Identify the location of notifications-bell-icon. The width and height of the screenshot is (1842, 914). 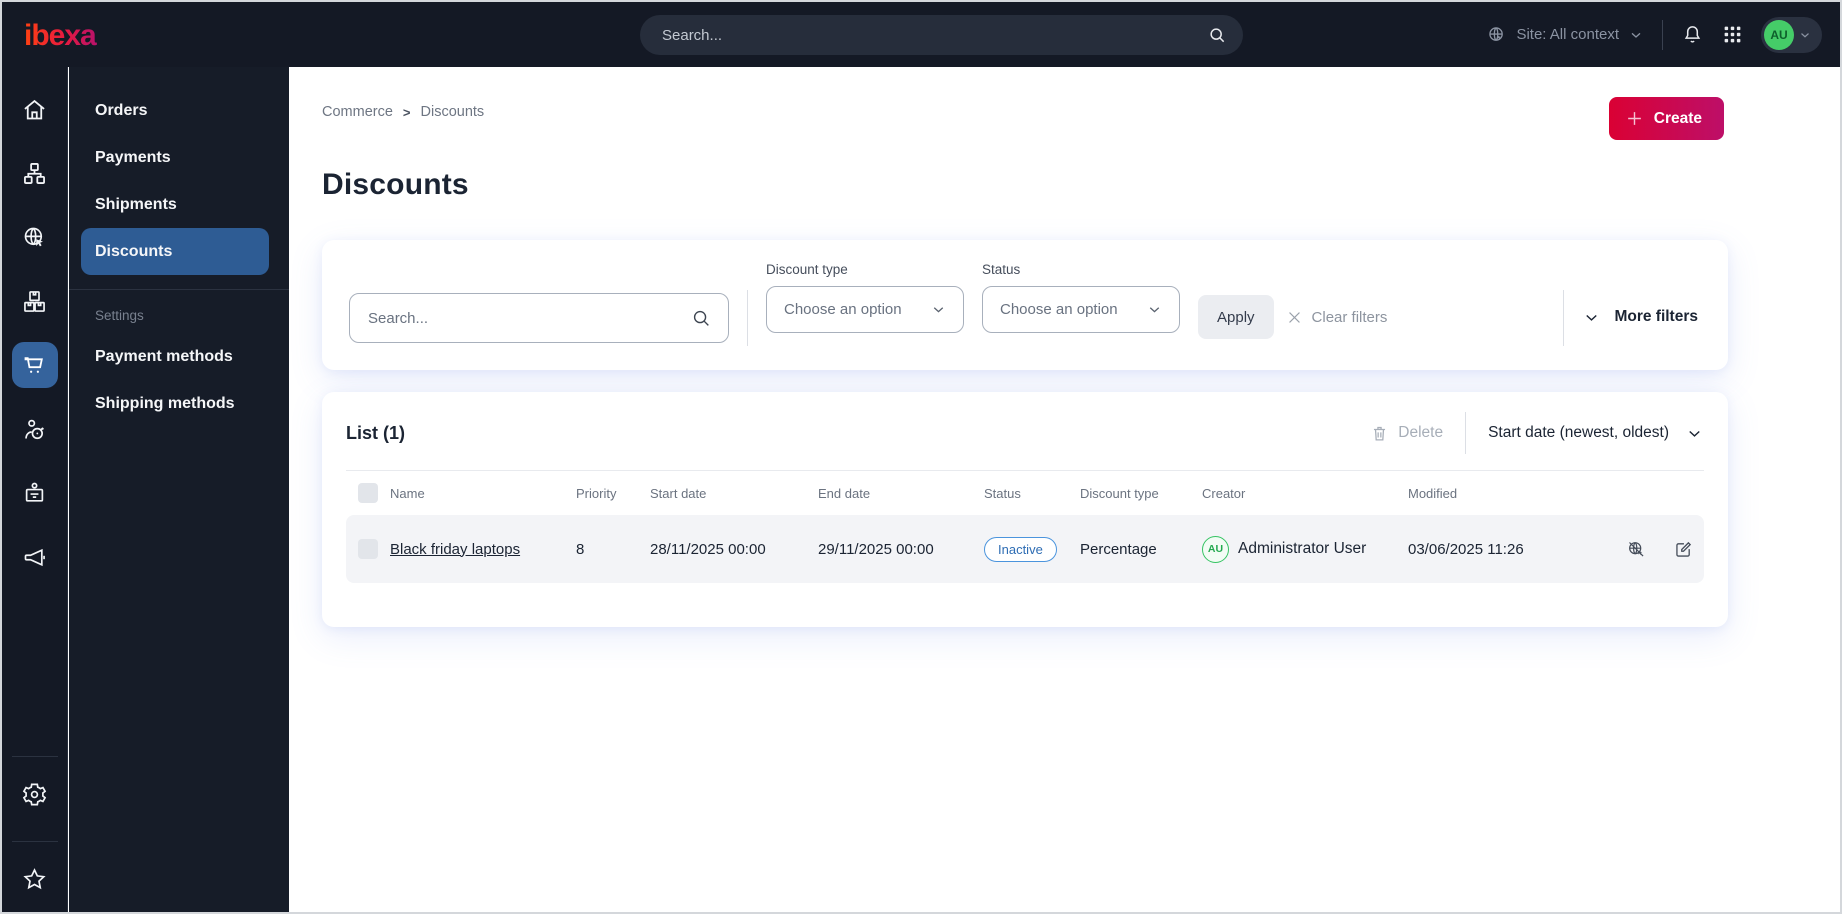
(1692, 34).